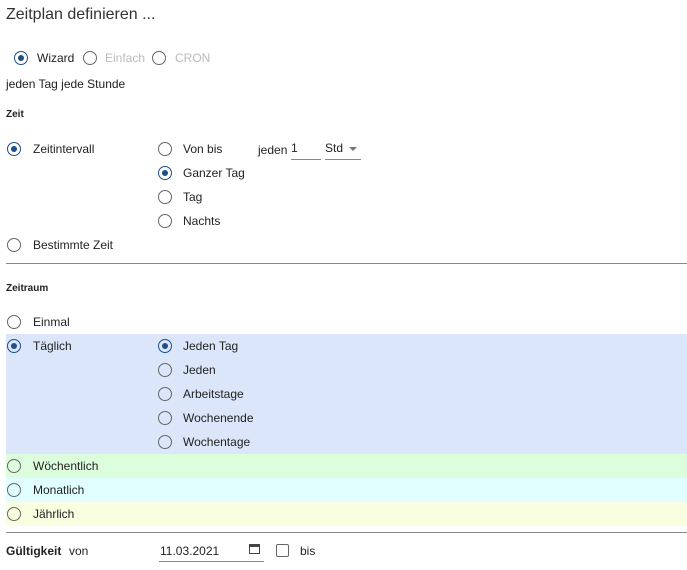 This screenshot has height=570, width=687. What do you see at coordinates (202, 221) in the screenshot?
I see `nachts-label: Nachts` at bounding box center [202, 221].